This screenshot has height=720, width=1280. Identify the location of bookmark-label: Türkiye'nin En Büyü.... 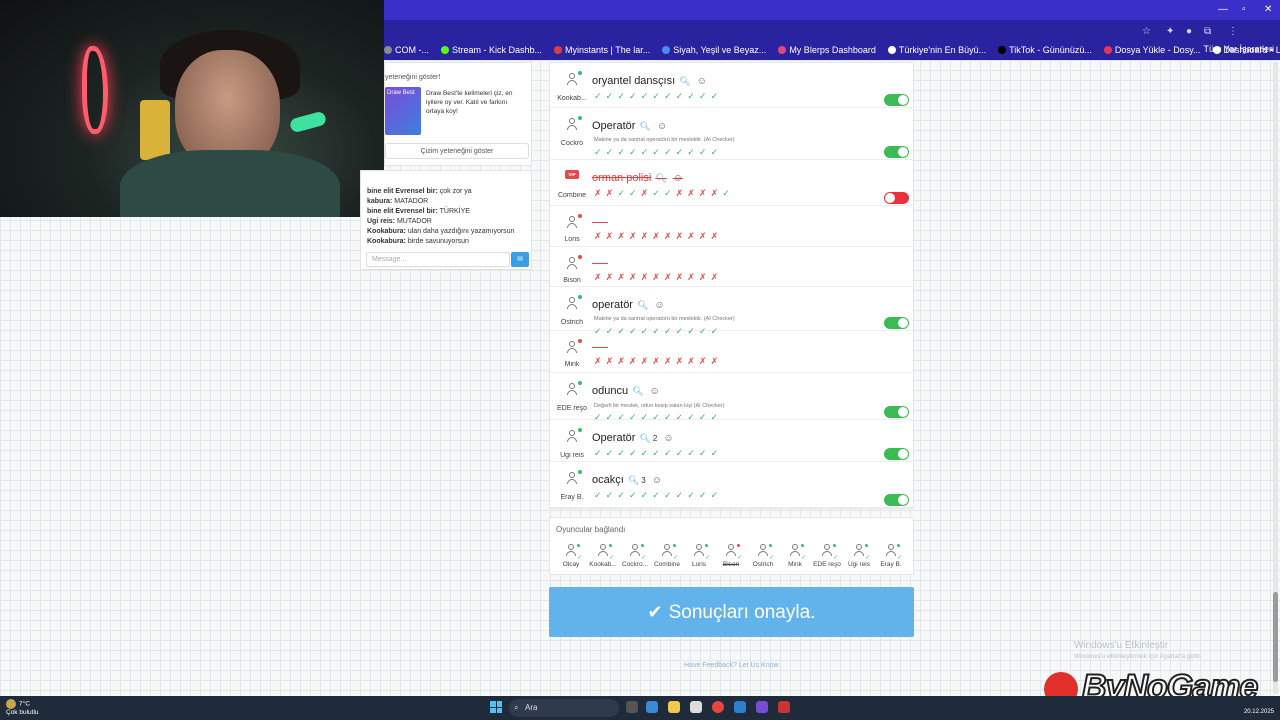
(942, 50).